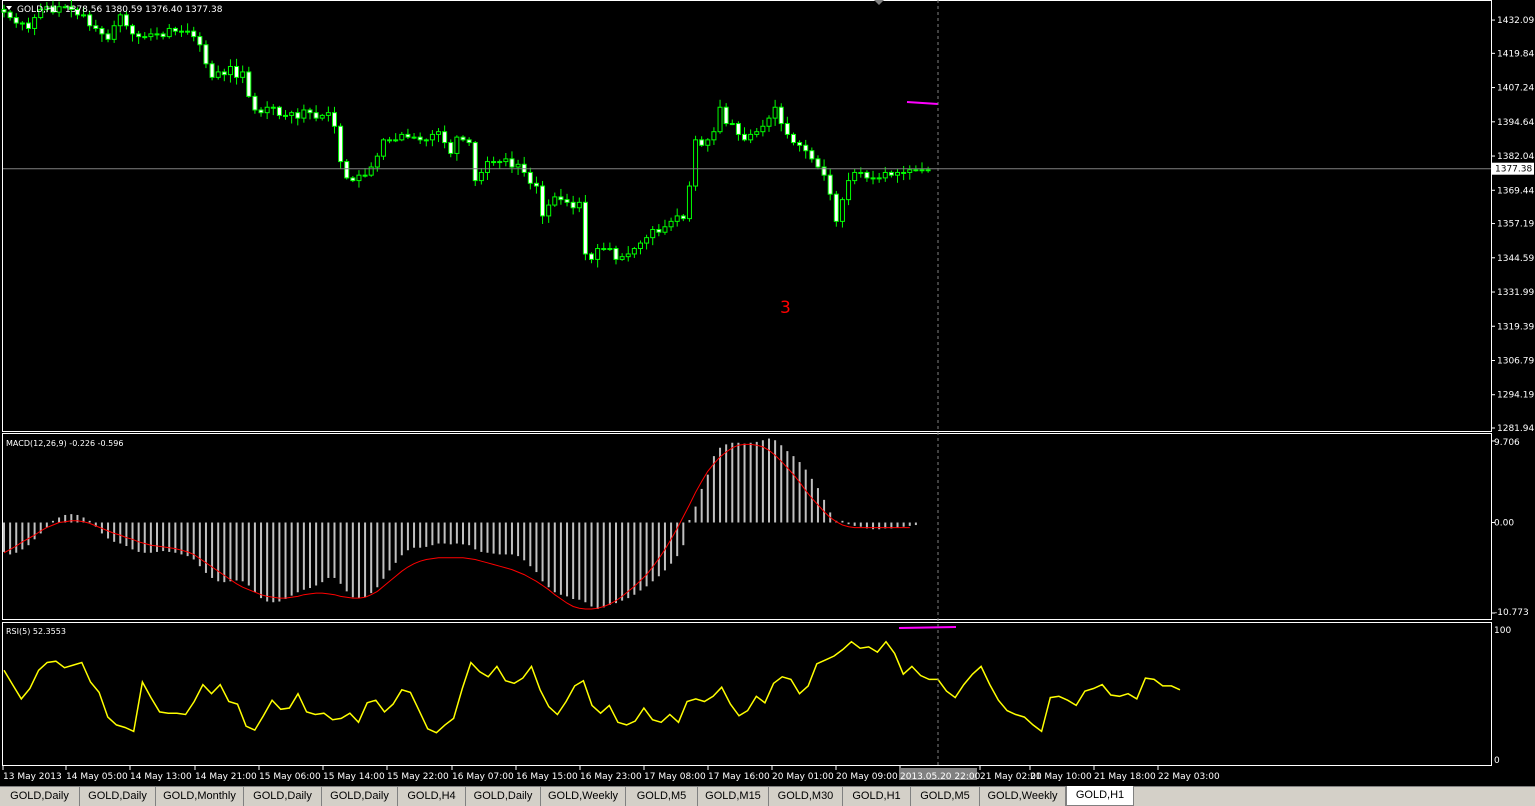 Image resolution: width=1535 pixels, height=806 pixels. What do you see at coordinates (1502, 631) in the screenshot?
I see `rsi-tick-label: 100` at bounding box center [1502, 631].